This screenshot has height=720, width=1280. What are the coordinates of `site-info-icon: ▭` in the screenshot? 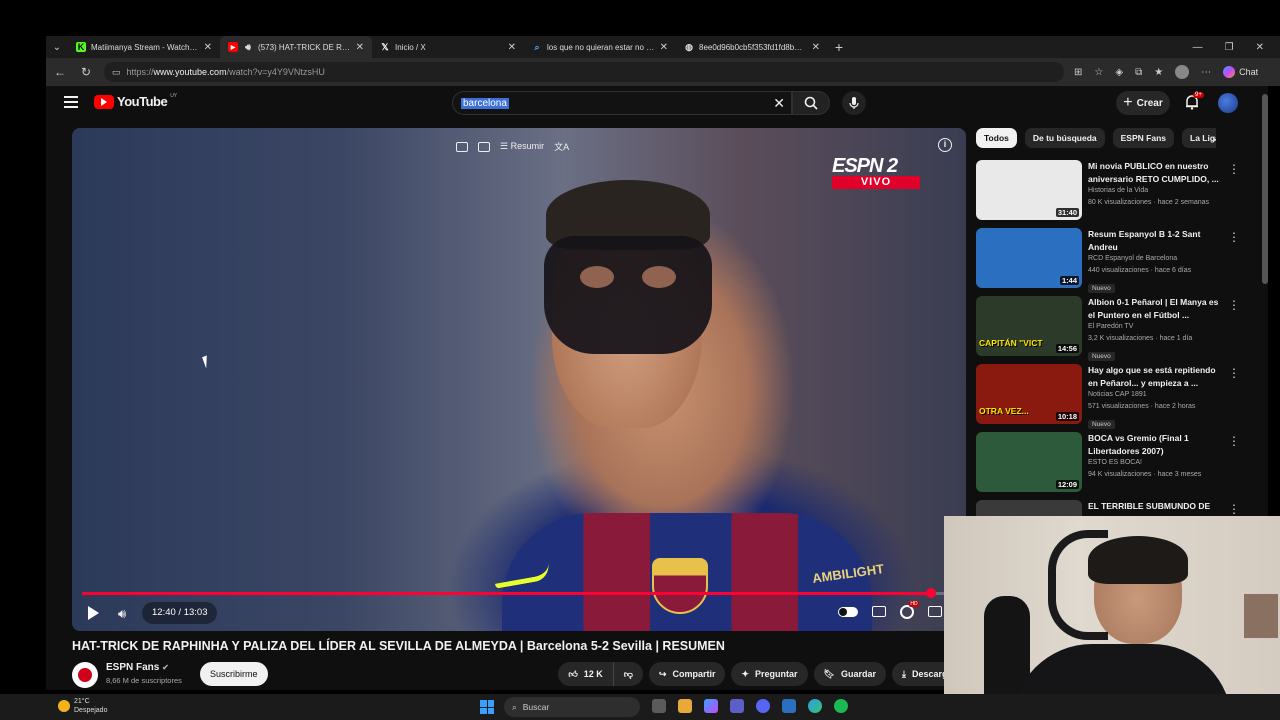 It's located at (116, 72).